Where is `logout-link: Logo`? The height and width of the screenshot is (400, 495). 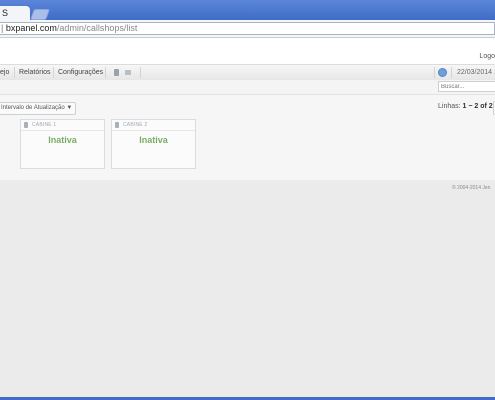 logout-link: Logo is located at coordinates (487, 56).